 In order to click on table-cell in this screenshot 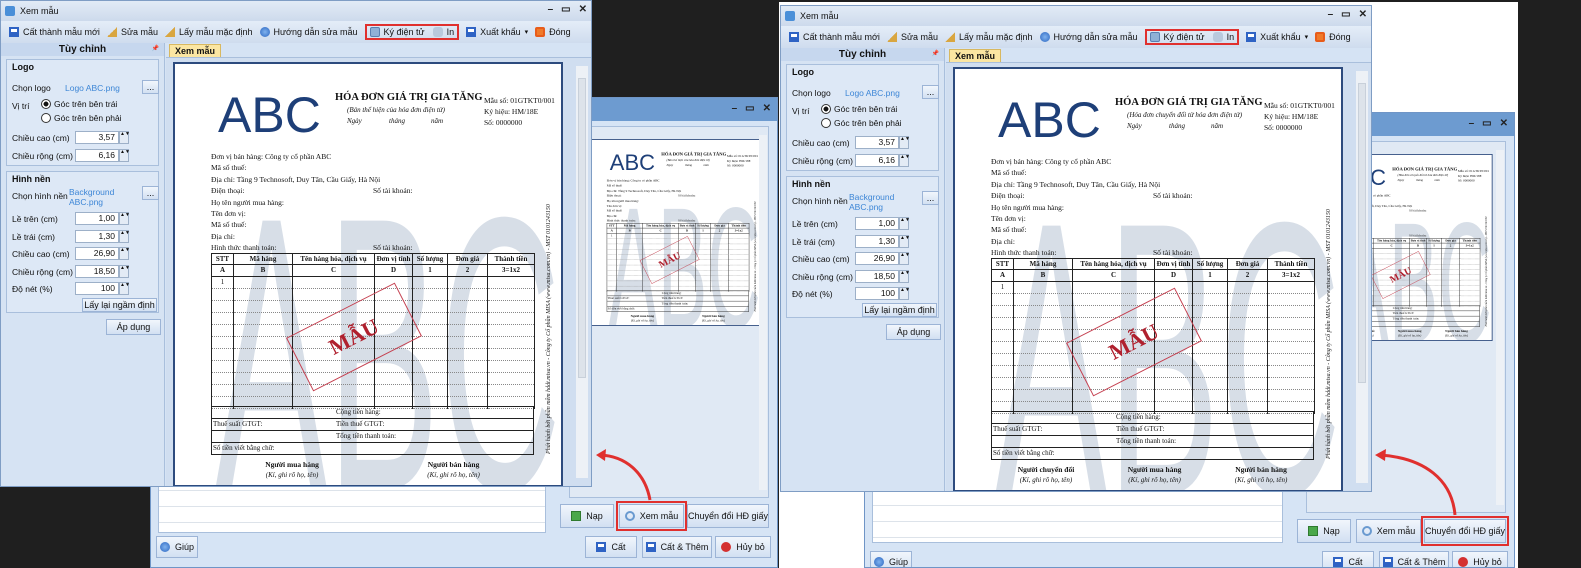, I will do `click(1210, 311)`.